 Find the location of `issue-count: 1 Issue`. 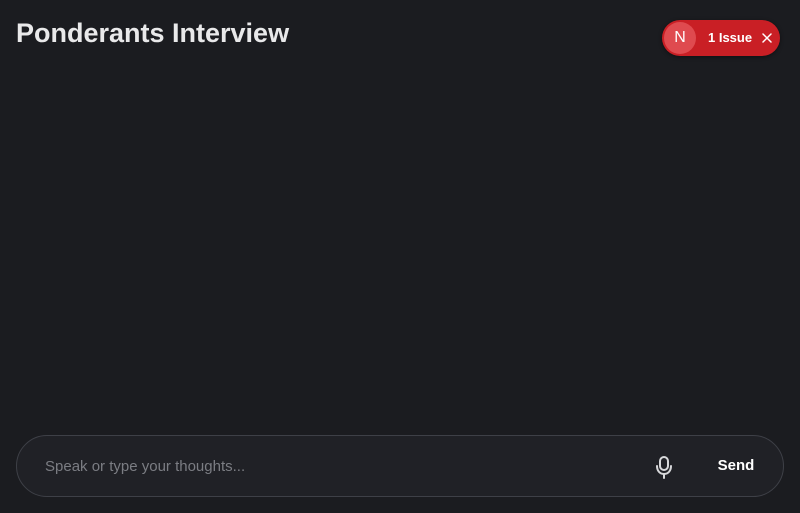

issue-count: 1 Issue is located at coordinates (730, 38).